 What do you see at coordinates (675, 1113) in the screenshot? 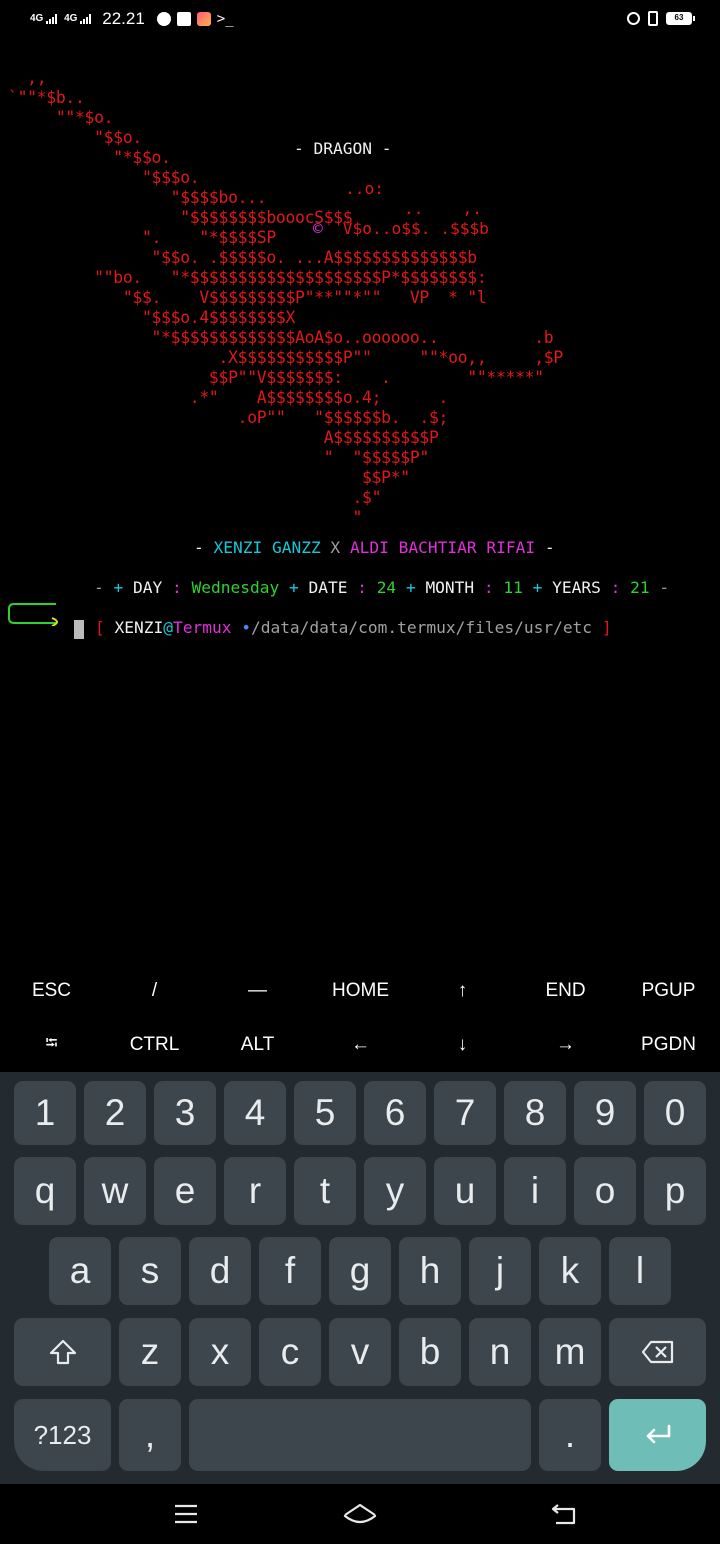
I see `key-0: 0` at bounding box center [675, 1113].